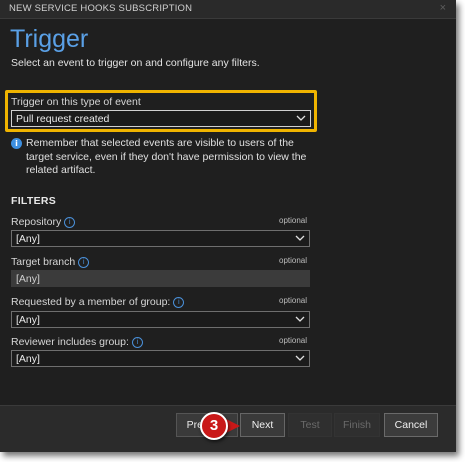 Image resolution: width=465 pixels, height=462 pixels. Describe the element at coordinates (34, 201) in the screenshot. I see `filters-heading: FILTERS` at that location.